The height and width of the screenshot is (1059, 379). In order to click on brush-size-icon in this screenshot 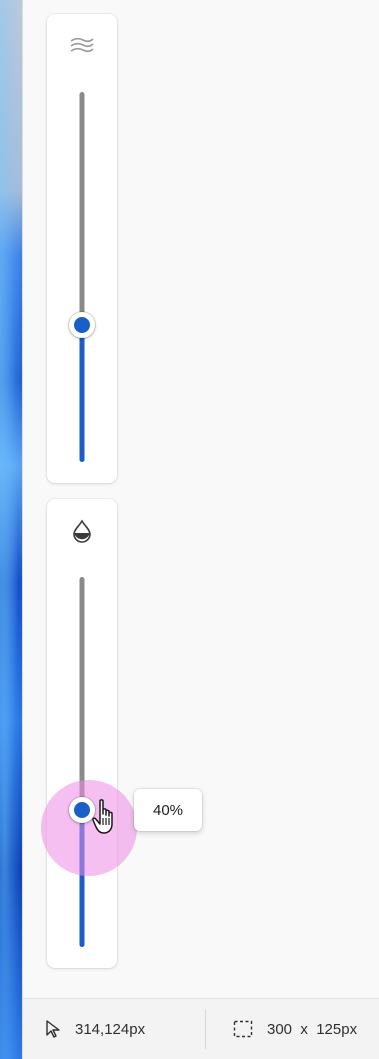, I will do `click(82, 46)`.